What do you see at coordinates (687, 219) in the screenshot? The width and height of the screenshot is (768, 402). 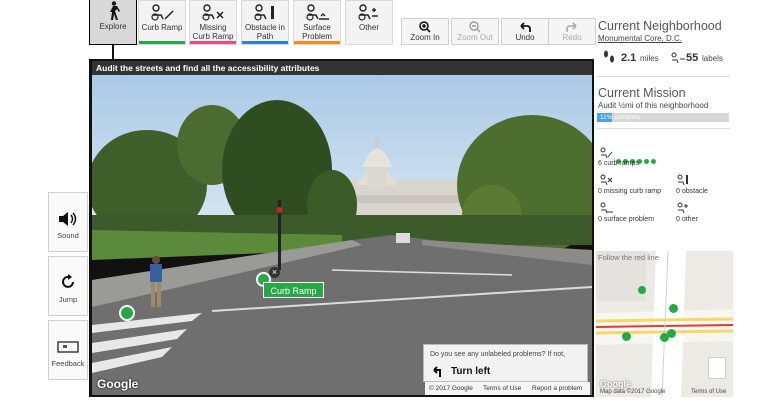 I see `other-count: 0 other` at bounding box center [687, 219].